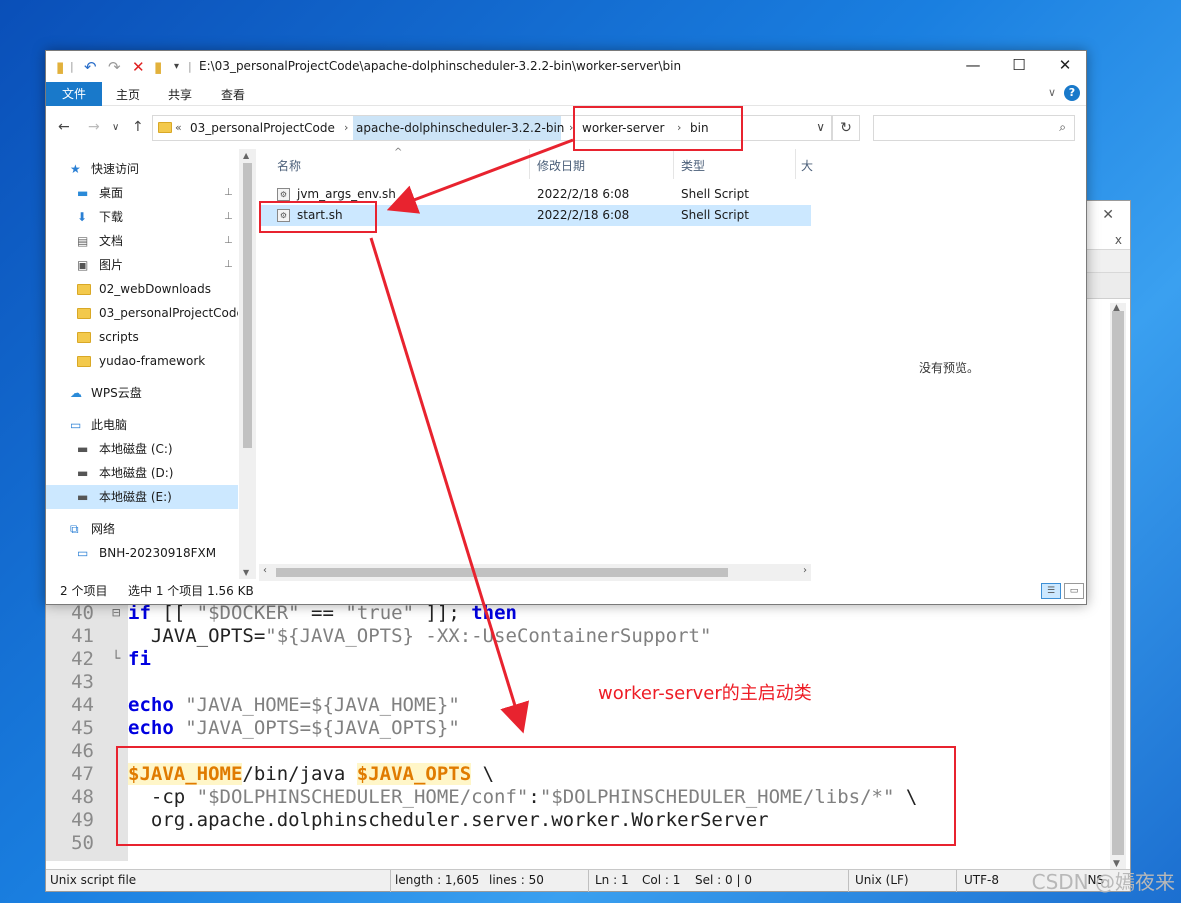 The height and width of the screenshot is (903, 1181). Describe the element at coordinates (246, 572) in the screenshot. I see `scroll-down-icon: ▼` at that location.